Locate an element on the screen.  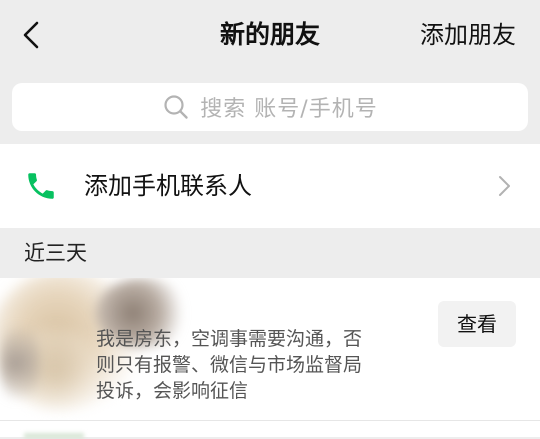
back-button is located at coordinates (31, 35).